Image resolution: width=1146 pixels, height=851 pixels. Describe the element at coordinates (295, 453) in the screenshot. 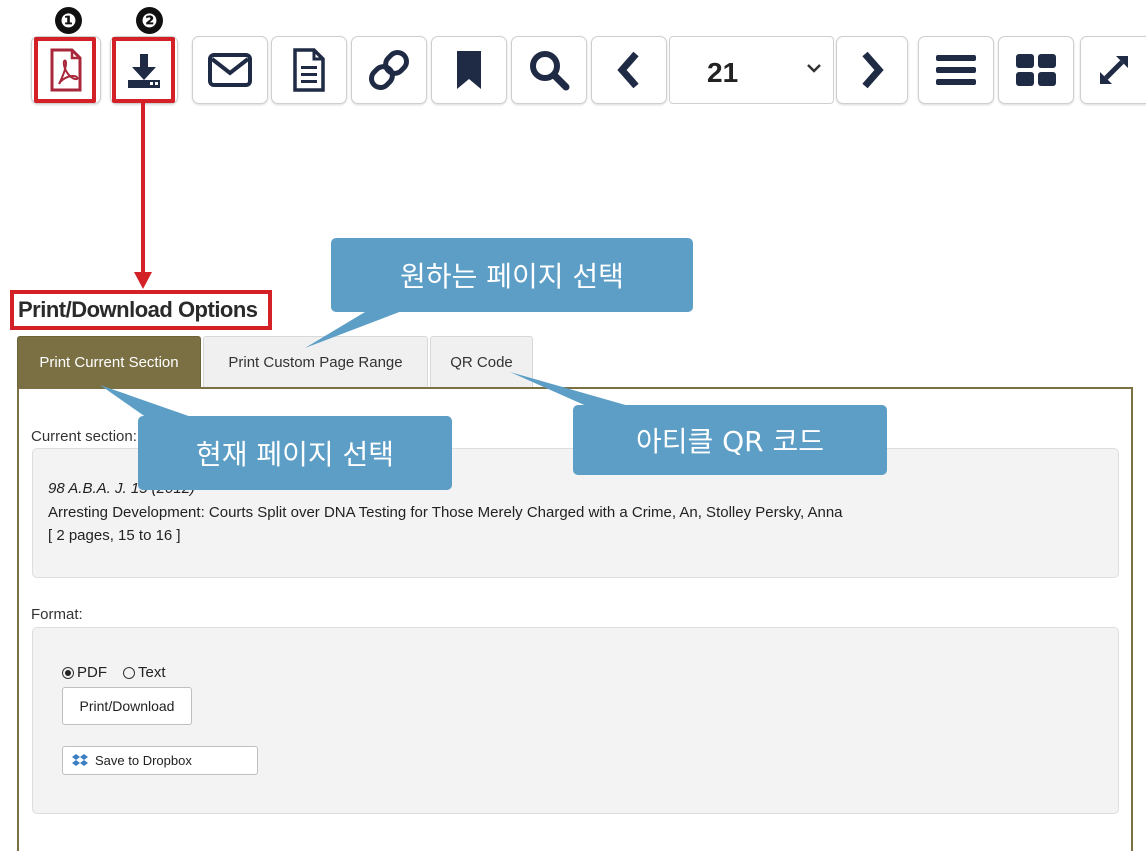

I see `callout-current-page: 현재 페이지 선택` at that location.